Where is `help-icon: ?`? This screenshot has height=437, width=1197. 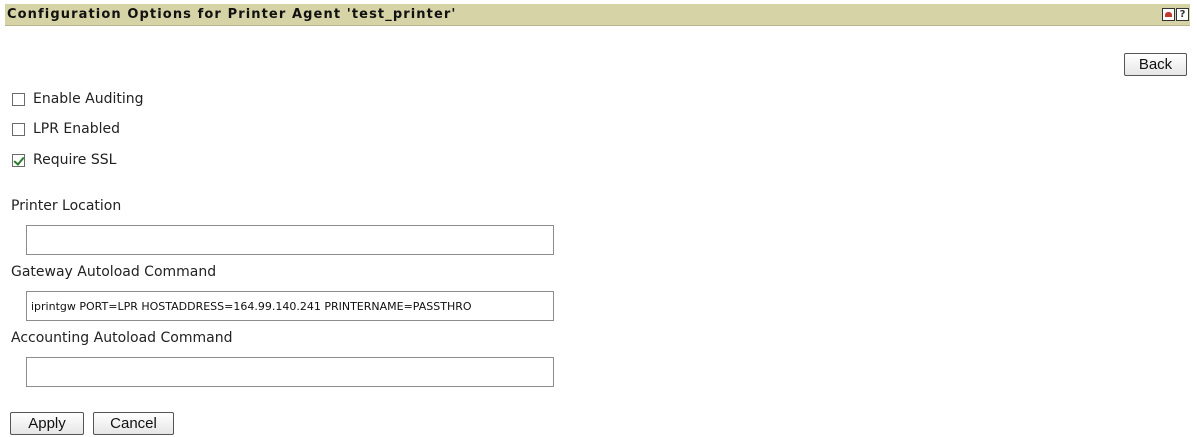 help-icon: ? is located at coordinates (1182, 14).